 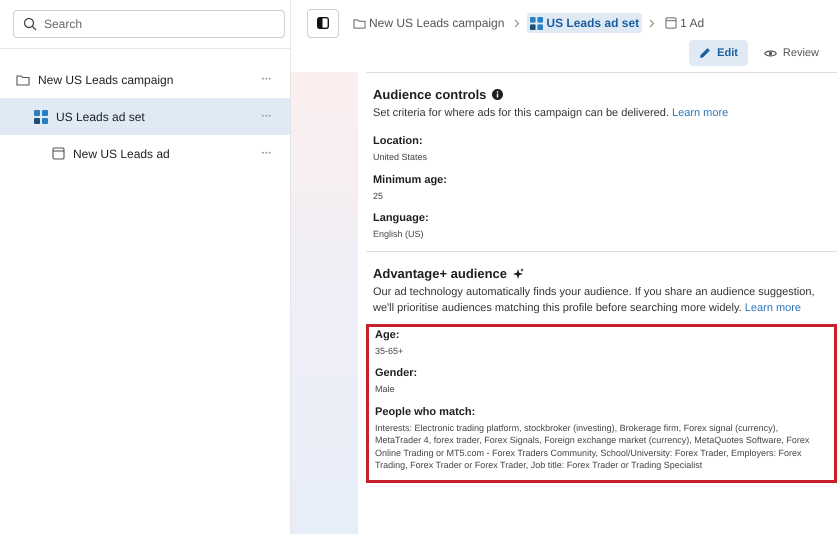 I want to click on field-value: Interests: Electronic trading platform, stockbroker (investing), Brokerage firm, Forex signal (currency), MetaTrader 4, forex trader, Forex Signals, Foreign exchange market (currency), MetaQuotes Software, Forex Online Trading or MT5.com - Forex Traders Community, School/University: Forex Trader, Employers: Forex Trading, Forex Trader or Forex Trader, Job title: Forex Trader or Trading Specialist, so click(x=592, y=447).